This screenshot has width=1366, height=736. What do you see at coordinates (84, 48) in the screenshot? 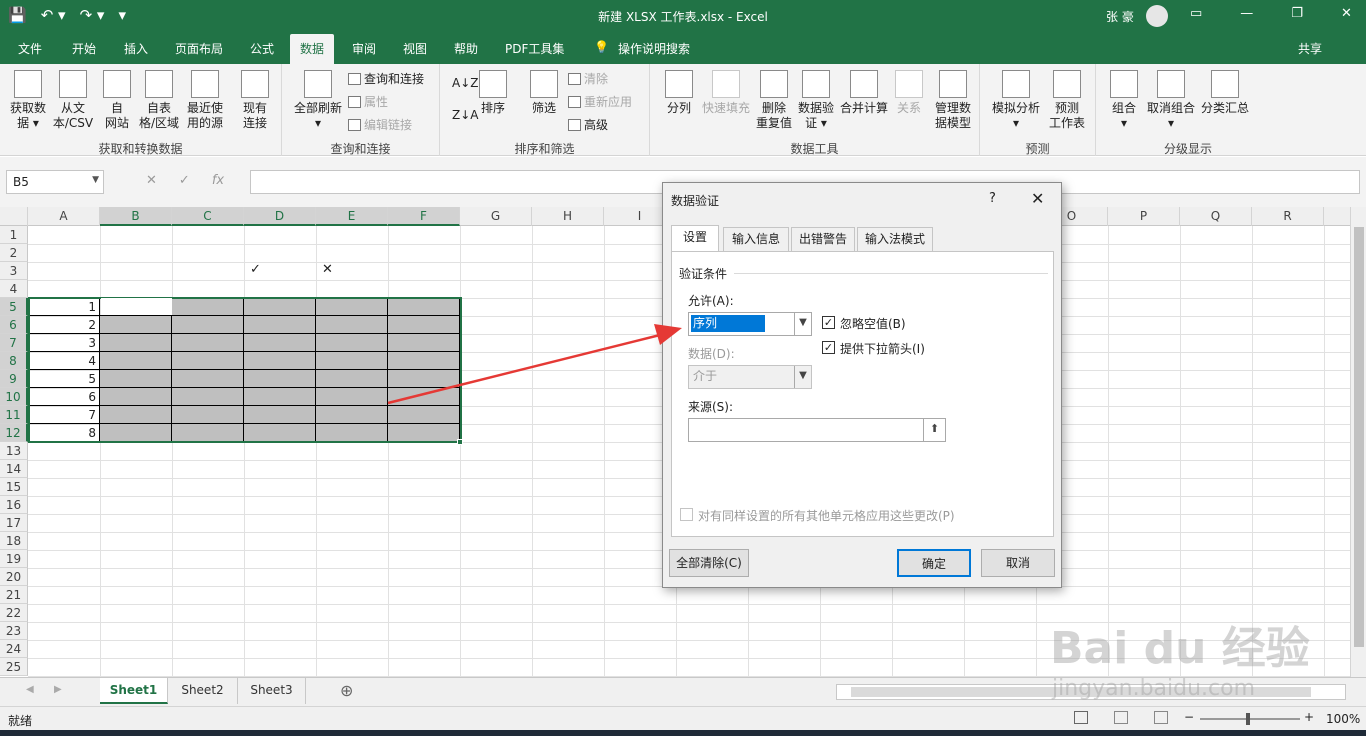
I see `tab-home: 开始` at bounding box center [84, 48].